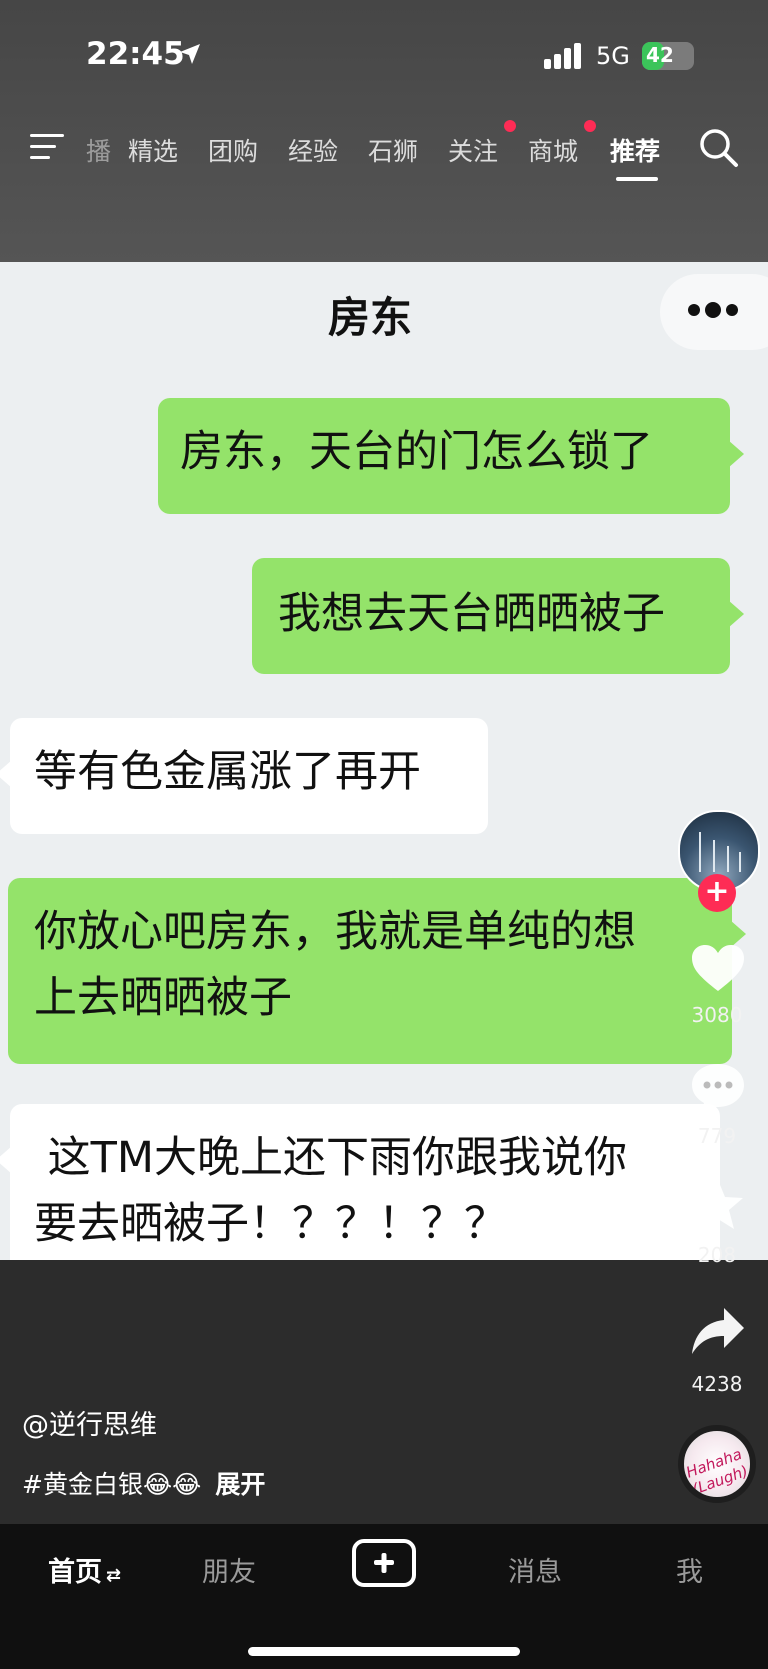 This screenshot has width=768, height=1669. I want to click on battery-level: 42, so click(660, 55).